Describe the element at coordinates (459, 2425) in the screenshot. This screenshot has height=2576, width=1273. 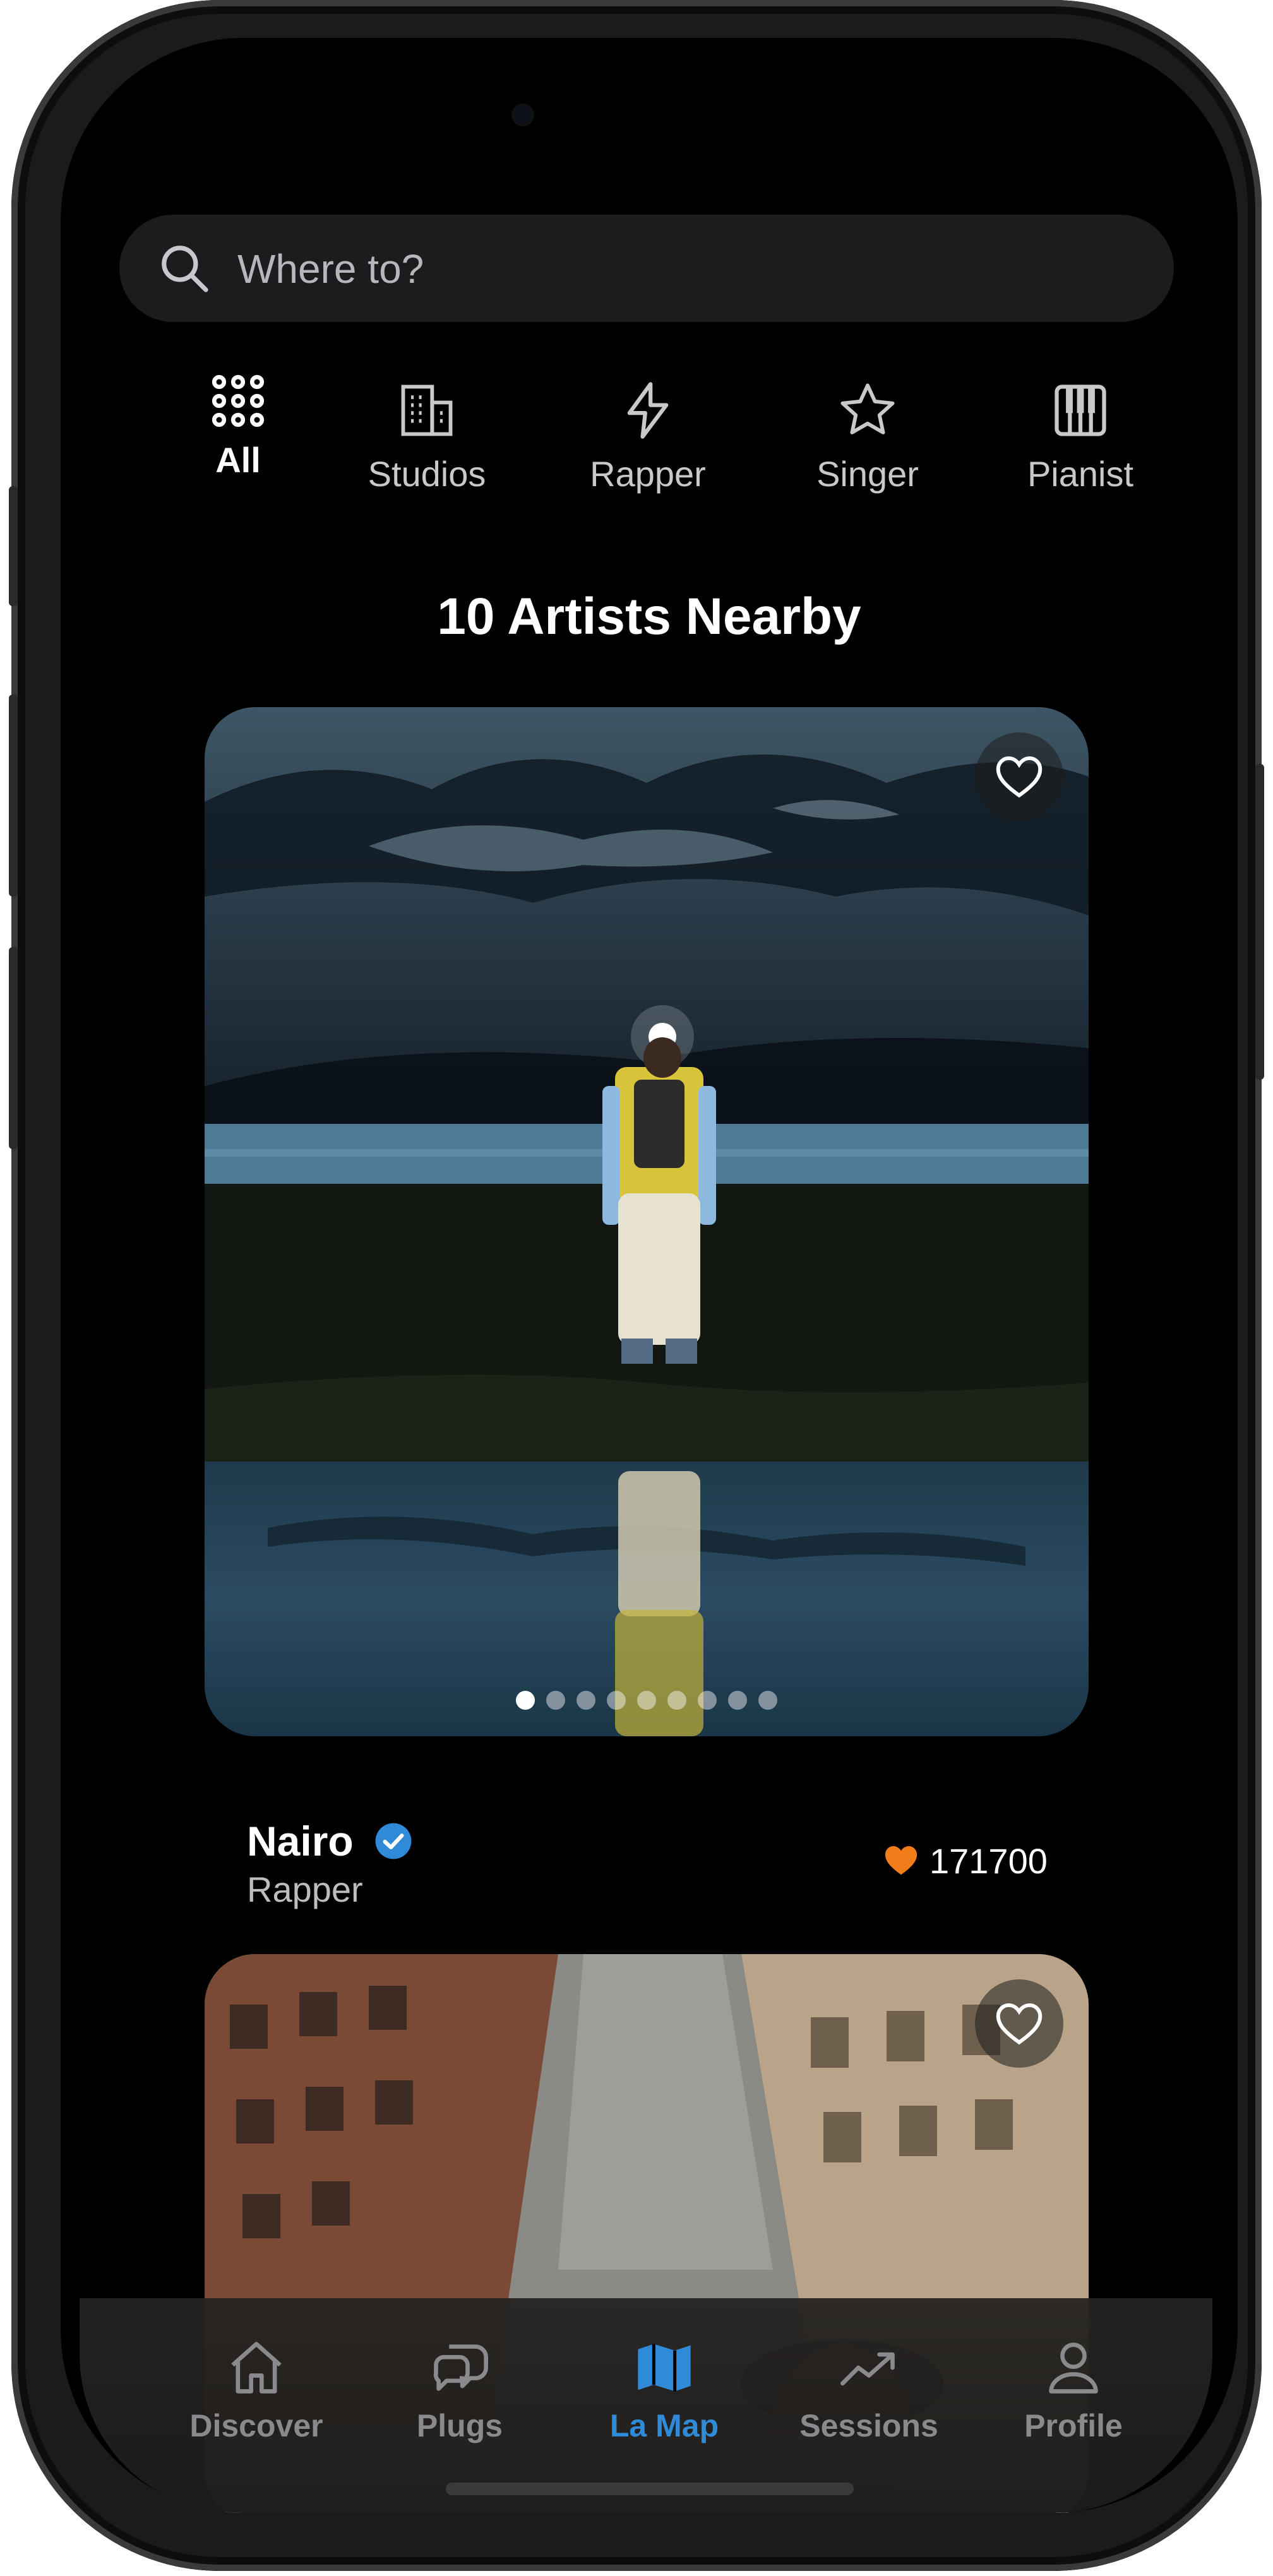
I see `tab-label: Plugs` at that location.